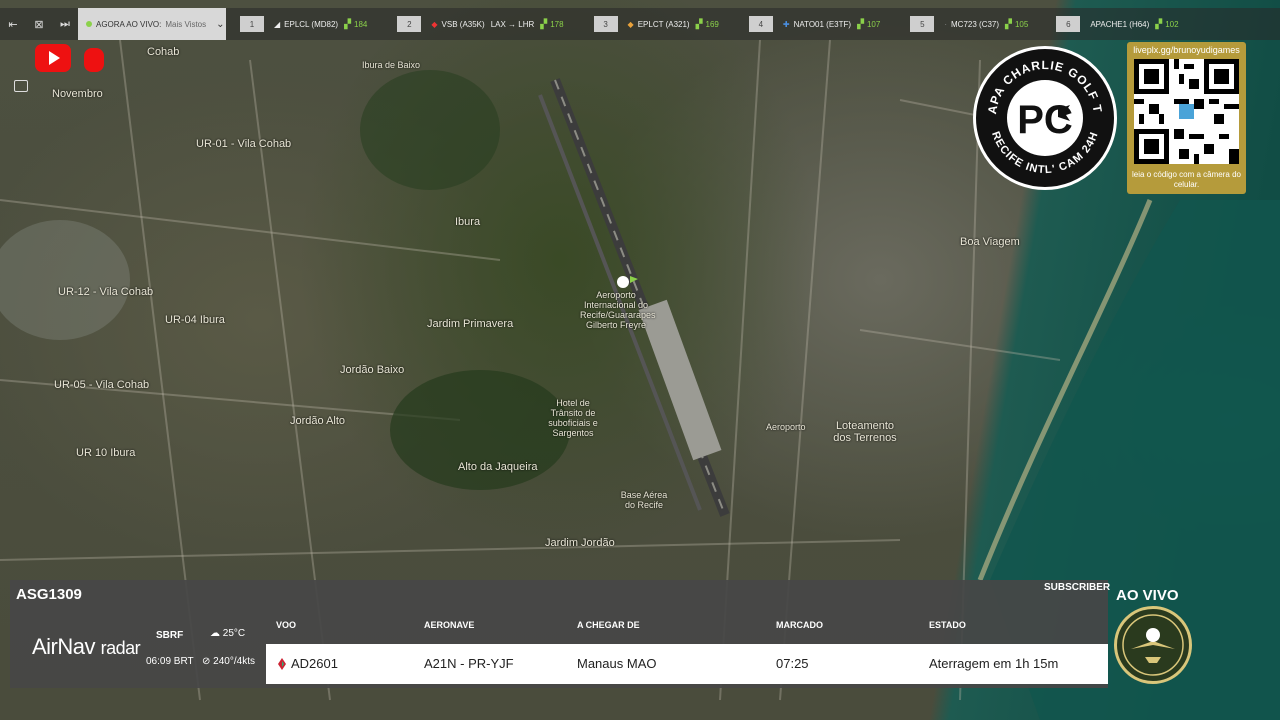 This screenshot has height=720, width=1280. Describe the element at coordinates (13, 24) in the screenshot. I see `collapse-icon: ⇤` at that location.